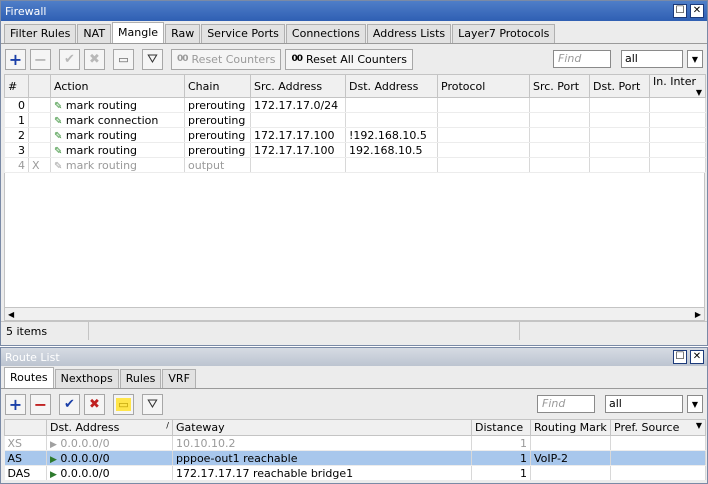 The image size is (708, 484). Describe the element at coordinates (86, 378) in the screenshot. I see `tab-nexthops: Nexthops` at that location.